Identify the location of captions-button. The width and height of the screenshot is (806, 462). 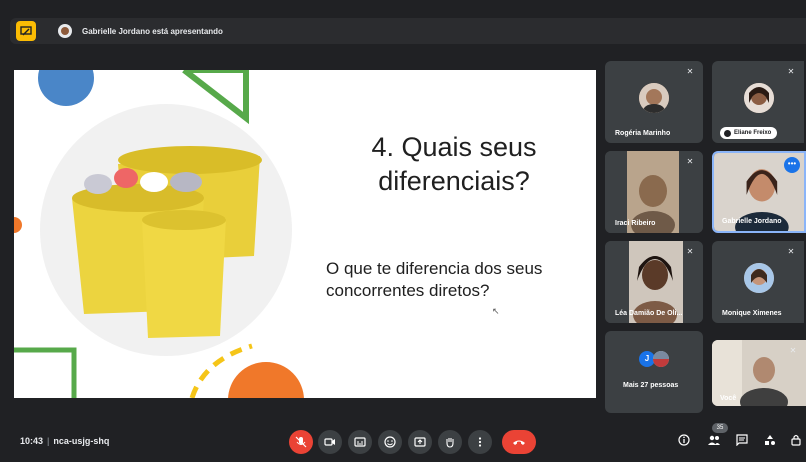
(360, 442).